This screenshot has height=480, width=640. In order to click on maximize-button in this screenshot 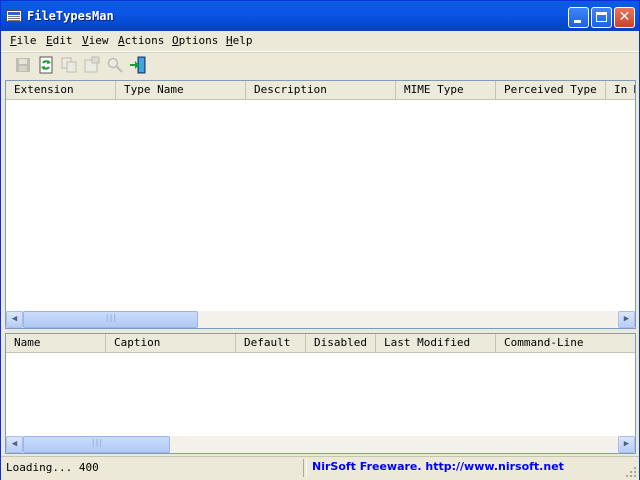, I will do `click(601, 17)`.